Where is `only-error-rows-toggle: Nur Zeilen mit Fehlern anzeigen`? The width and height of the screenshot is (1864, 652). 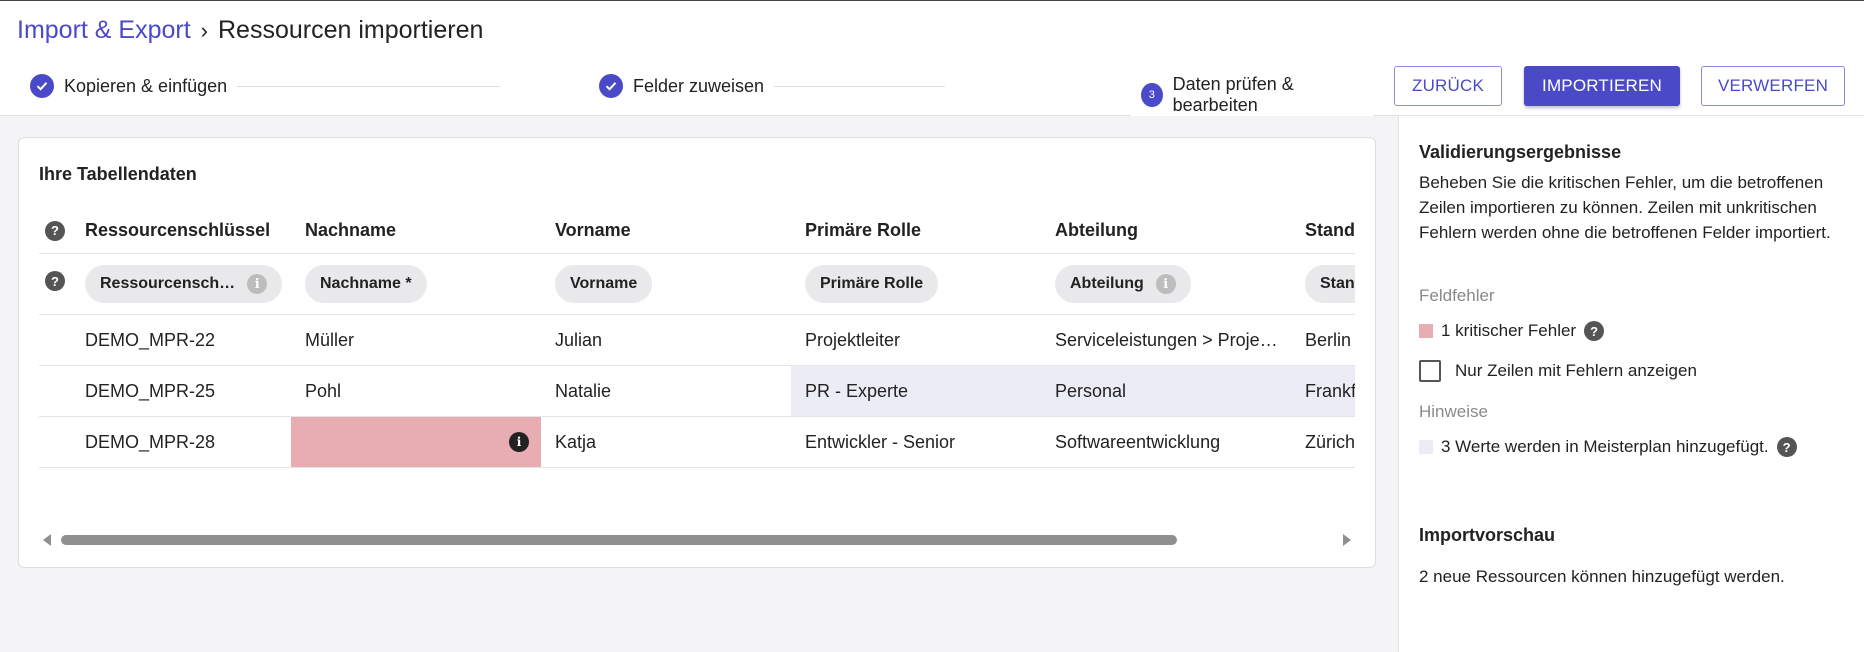 only-error-rows-toggle: Nur Zeilen mit Fehlern anzeigen is located at coordinates (1558, 371).